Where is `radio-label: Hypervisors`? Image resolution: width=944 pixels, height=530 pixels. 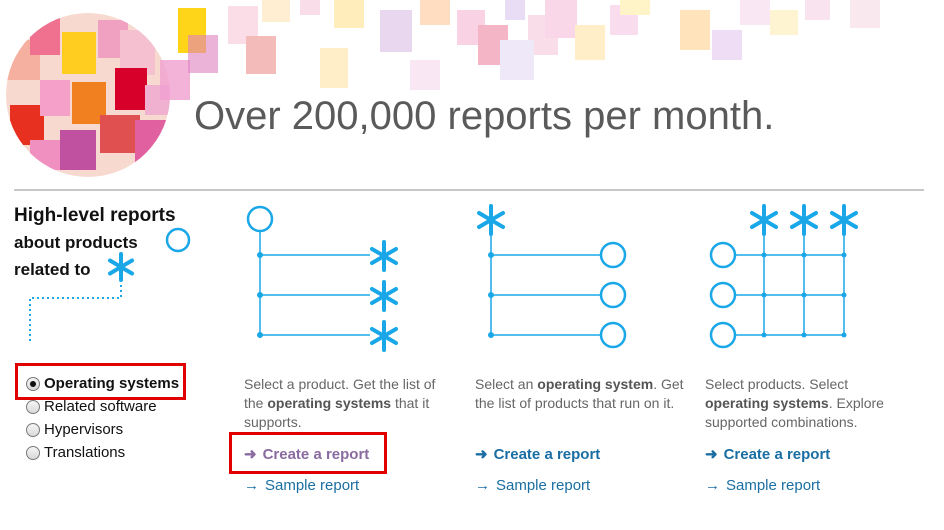
radio-label: Hypervisors is located at coordinates (84, 429).